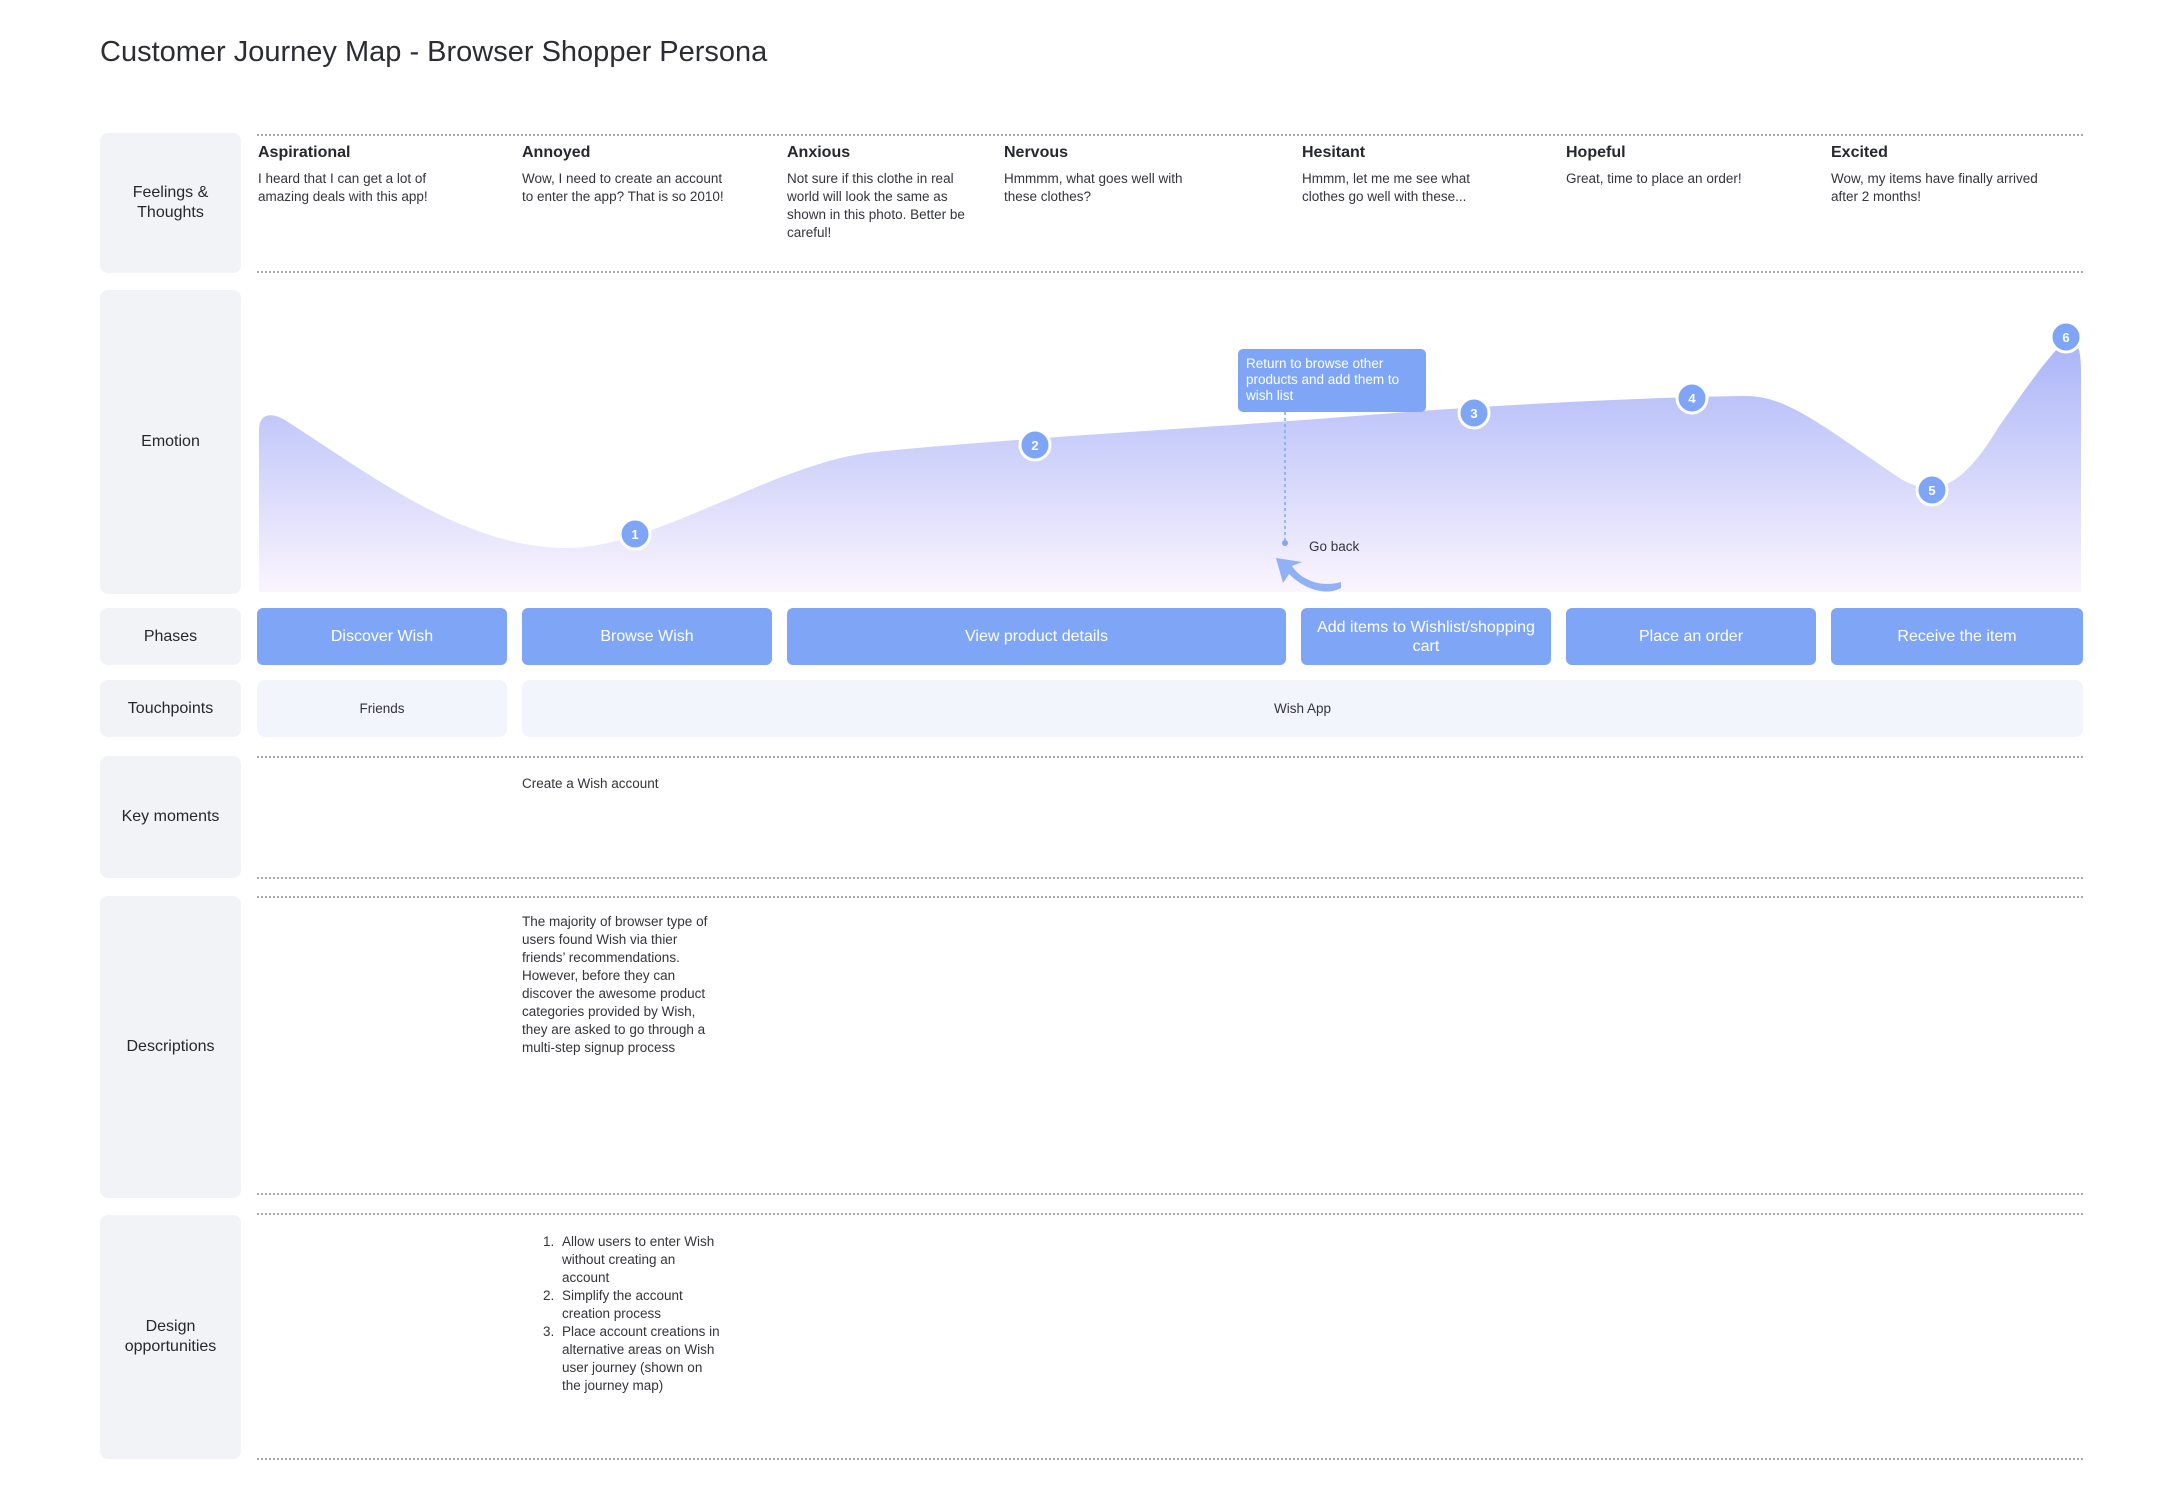  Describe the element at coordinates (647, 636) in the screenshot. I see `phase-browse-wish: Browse Wish` at that location.